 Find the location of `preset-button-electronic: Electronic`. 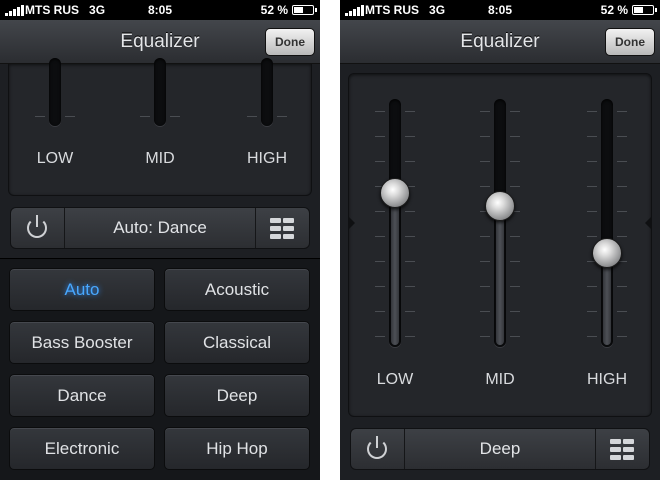

preset-button-electronic: Electronic is located at coordinates (82, 448).